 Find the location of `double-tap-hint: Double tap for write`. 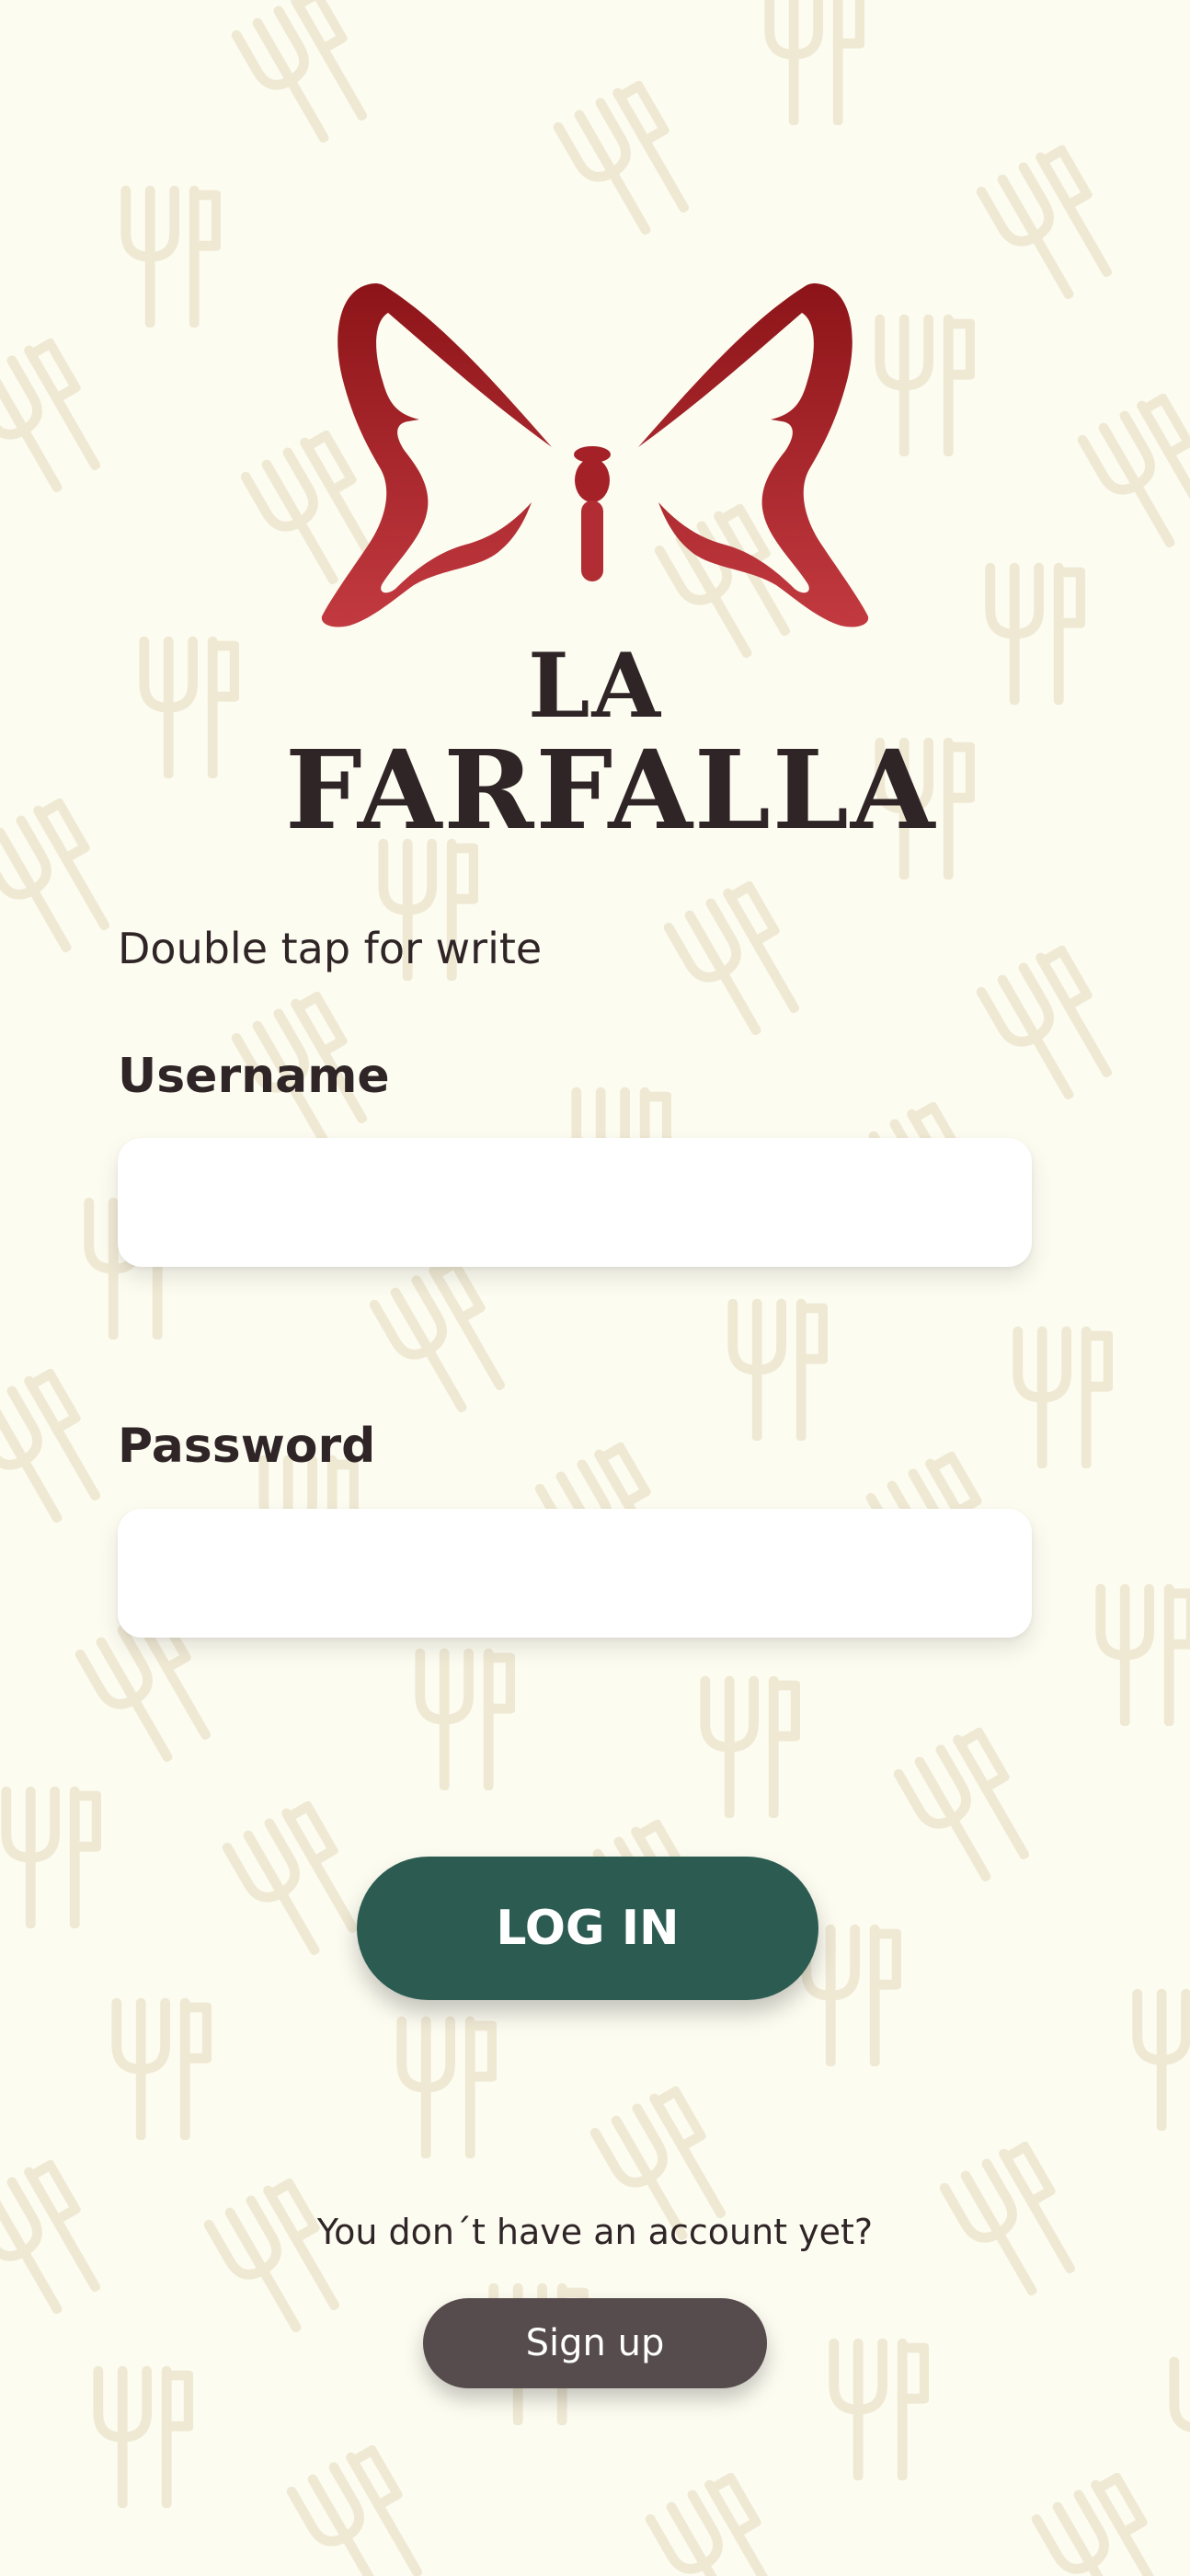

double-tap-hint: Double tap for write is located at coordinates (330, 949).